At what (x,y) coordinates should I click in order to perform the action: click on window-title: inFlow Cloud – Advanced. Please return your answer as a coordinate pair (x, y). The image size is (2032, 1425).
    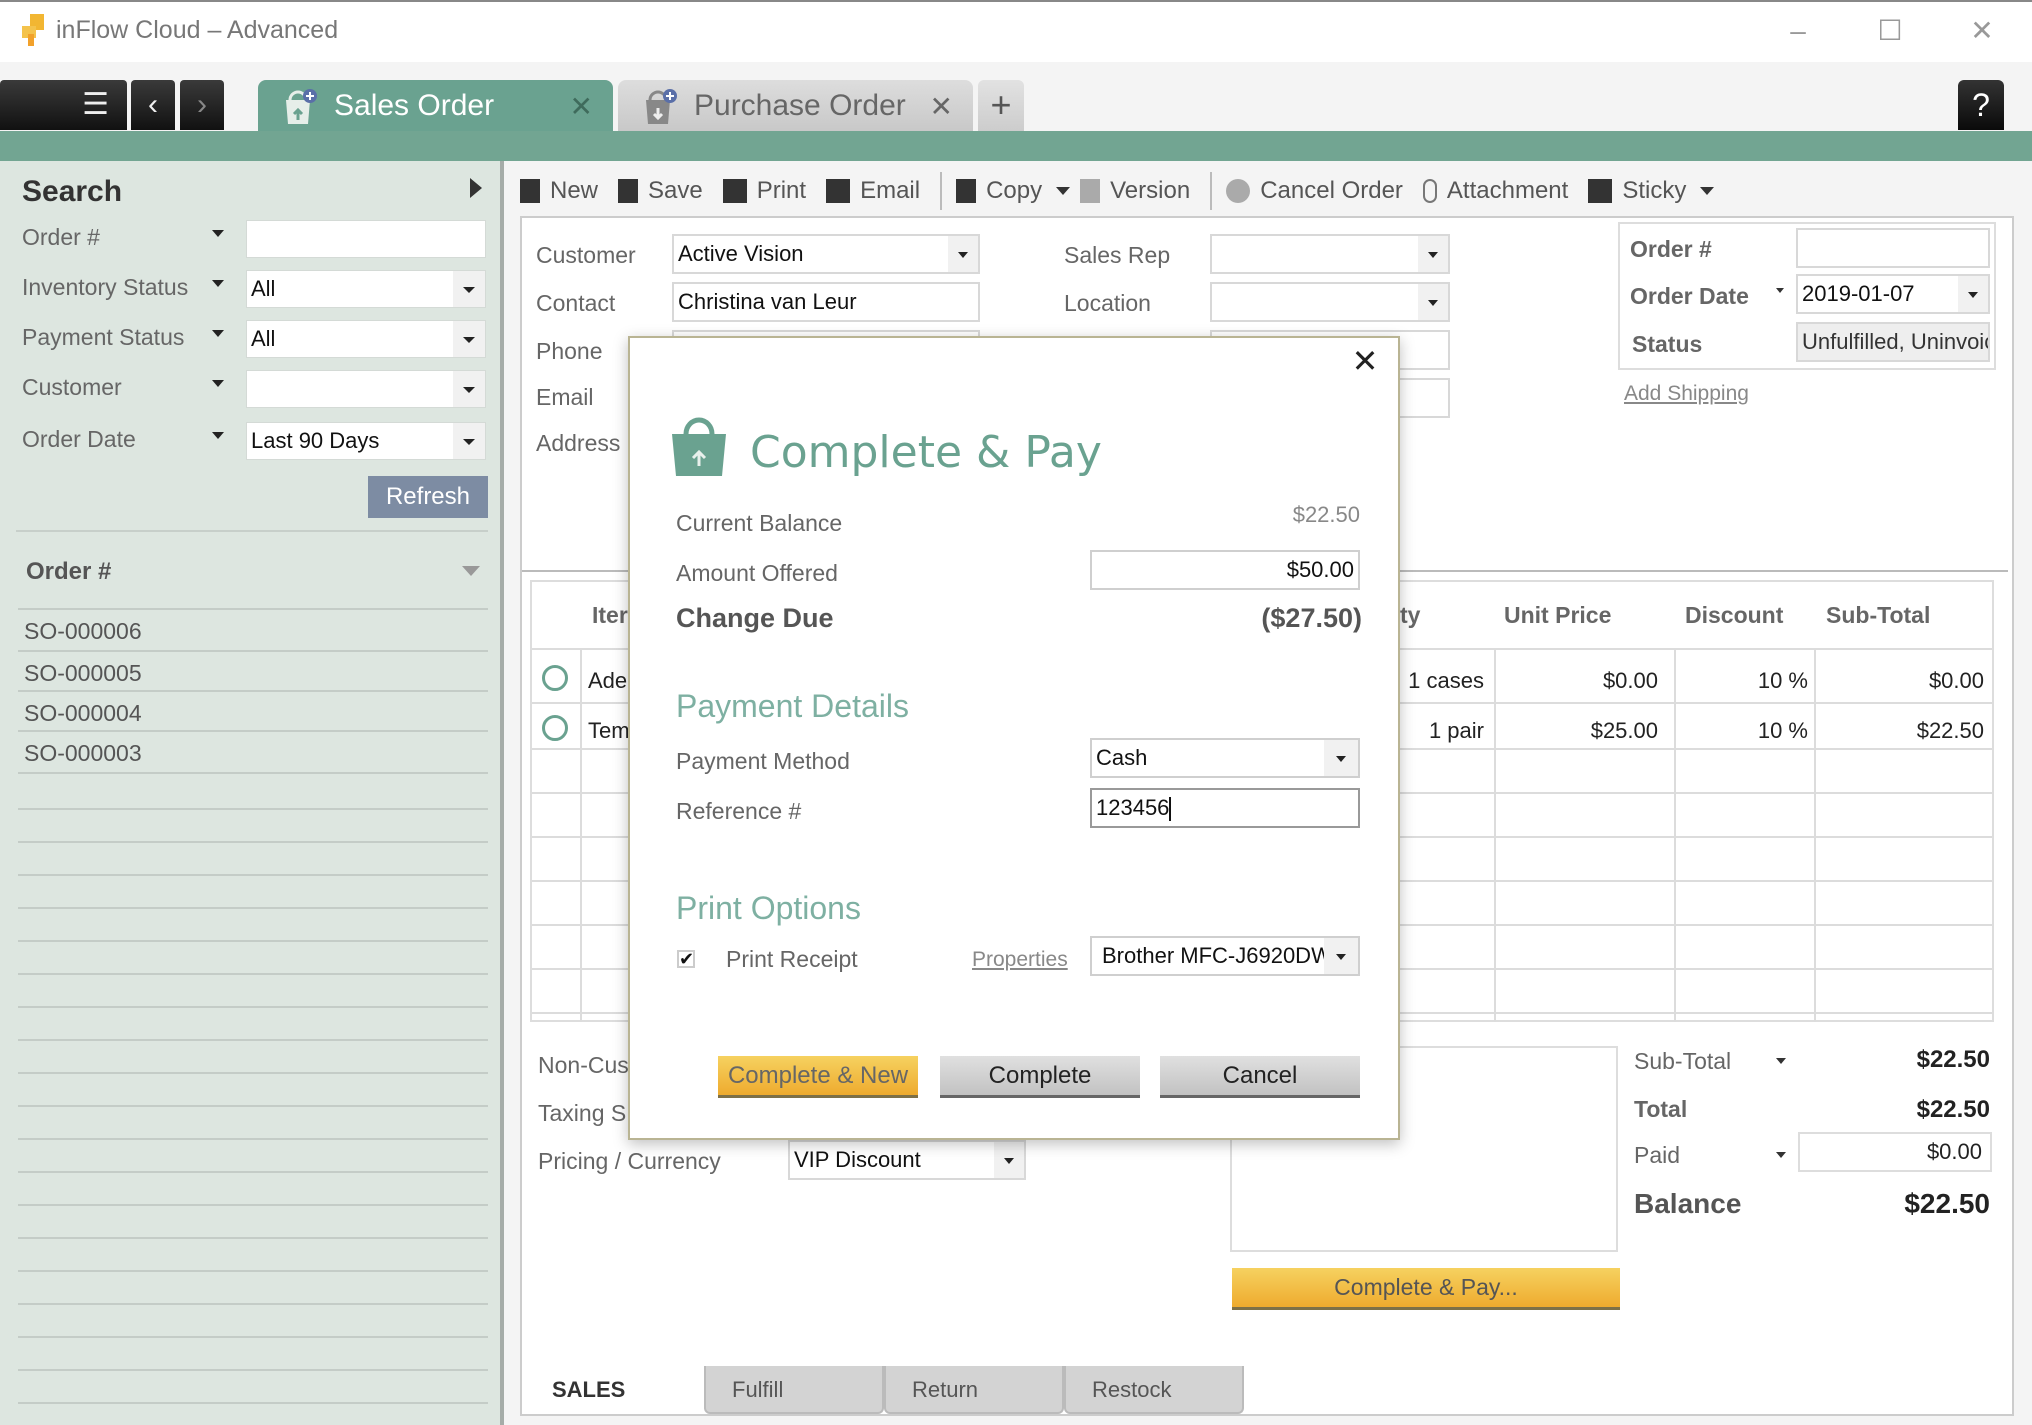
    Looking at the image, I should click on (197, 30).